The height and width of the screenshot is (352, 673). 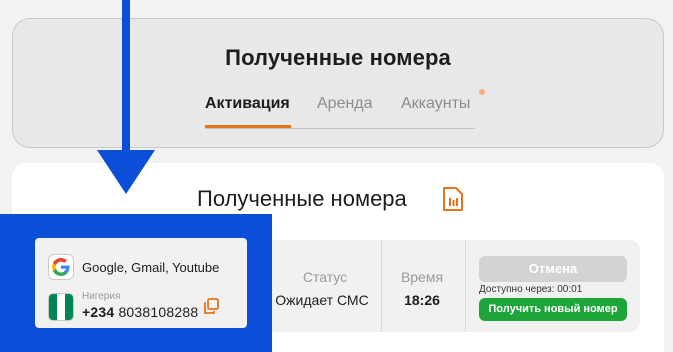 I want to click on time-label: Время, so click(x=422, y=277).